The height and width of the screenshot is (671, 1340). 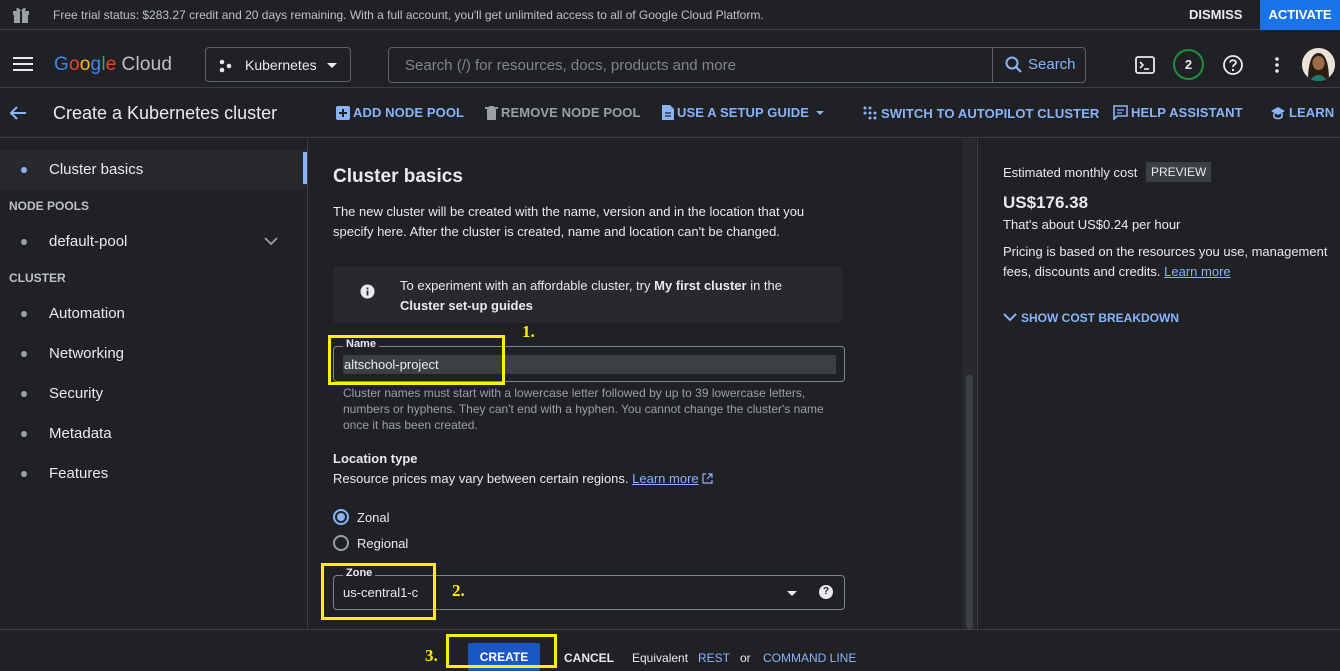 I want to click on google-cloud-logo: Google Cloud, so click(x=113, y=65).